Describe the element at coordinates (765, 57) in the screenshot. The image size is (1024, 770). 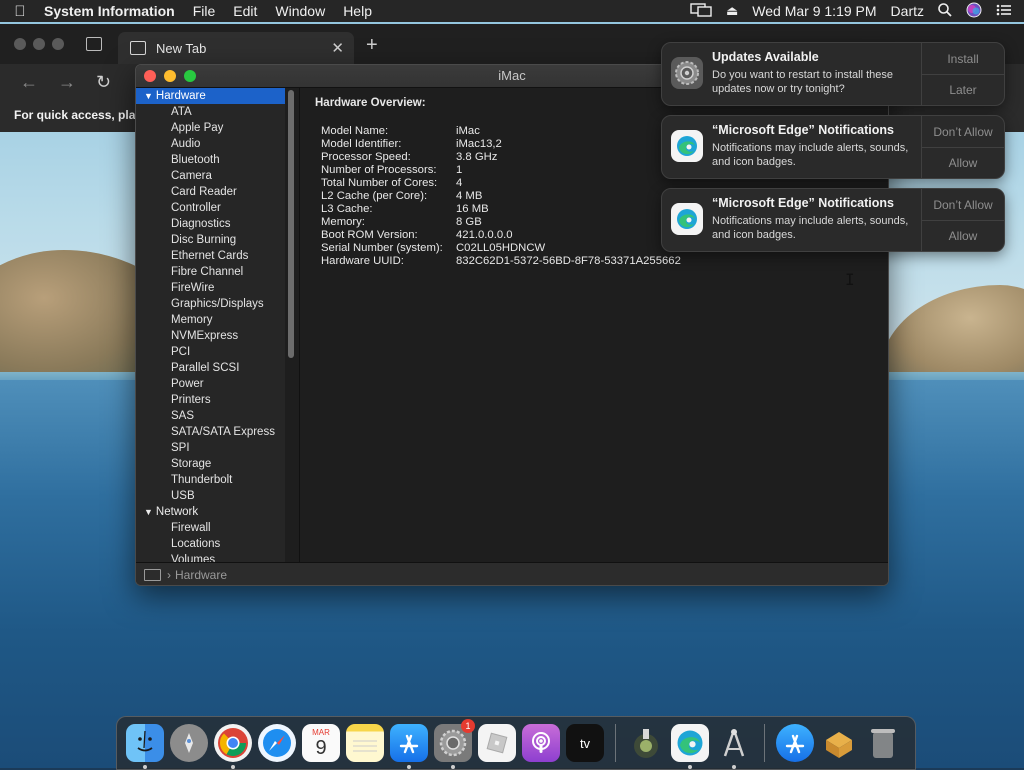
I see `notification-title: Updates Available` at that location.